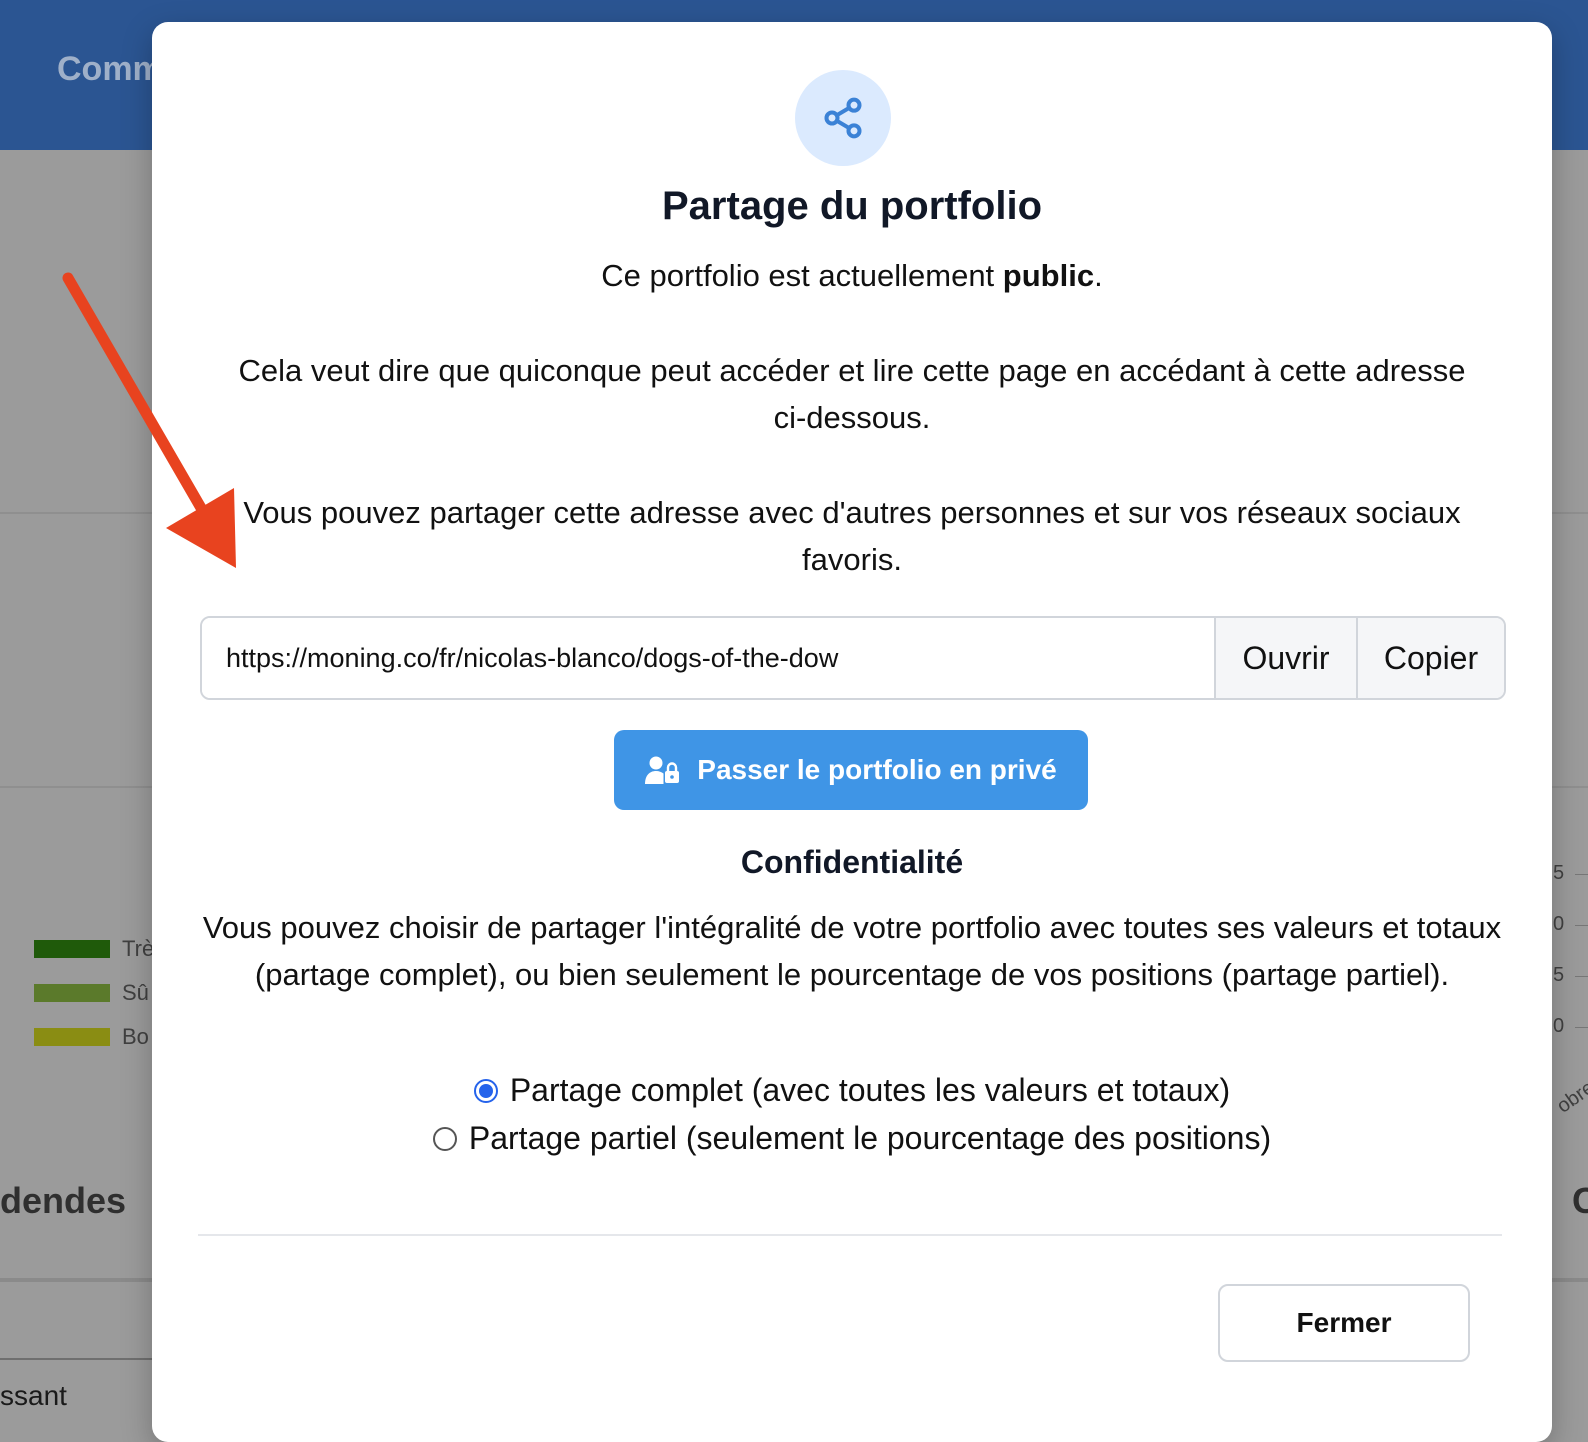 This screenshot has height=1442, width=1588. I want to click on legend-label: Bo, so click(135, 1036).